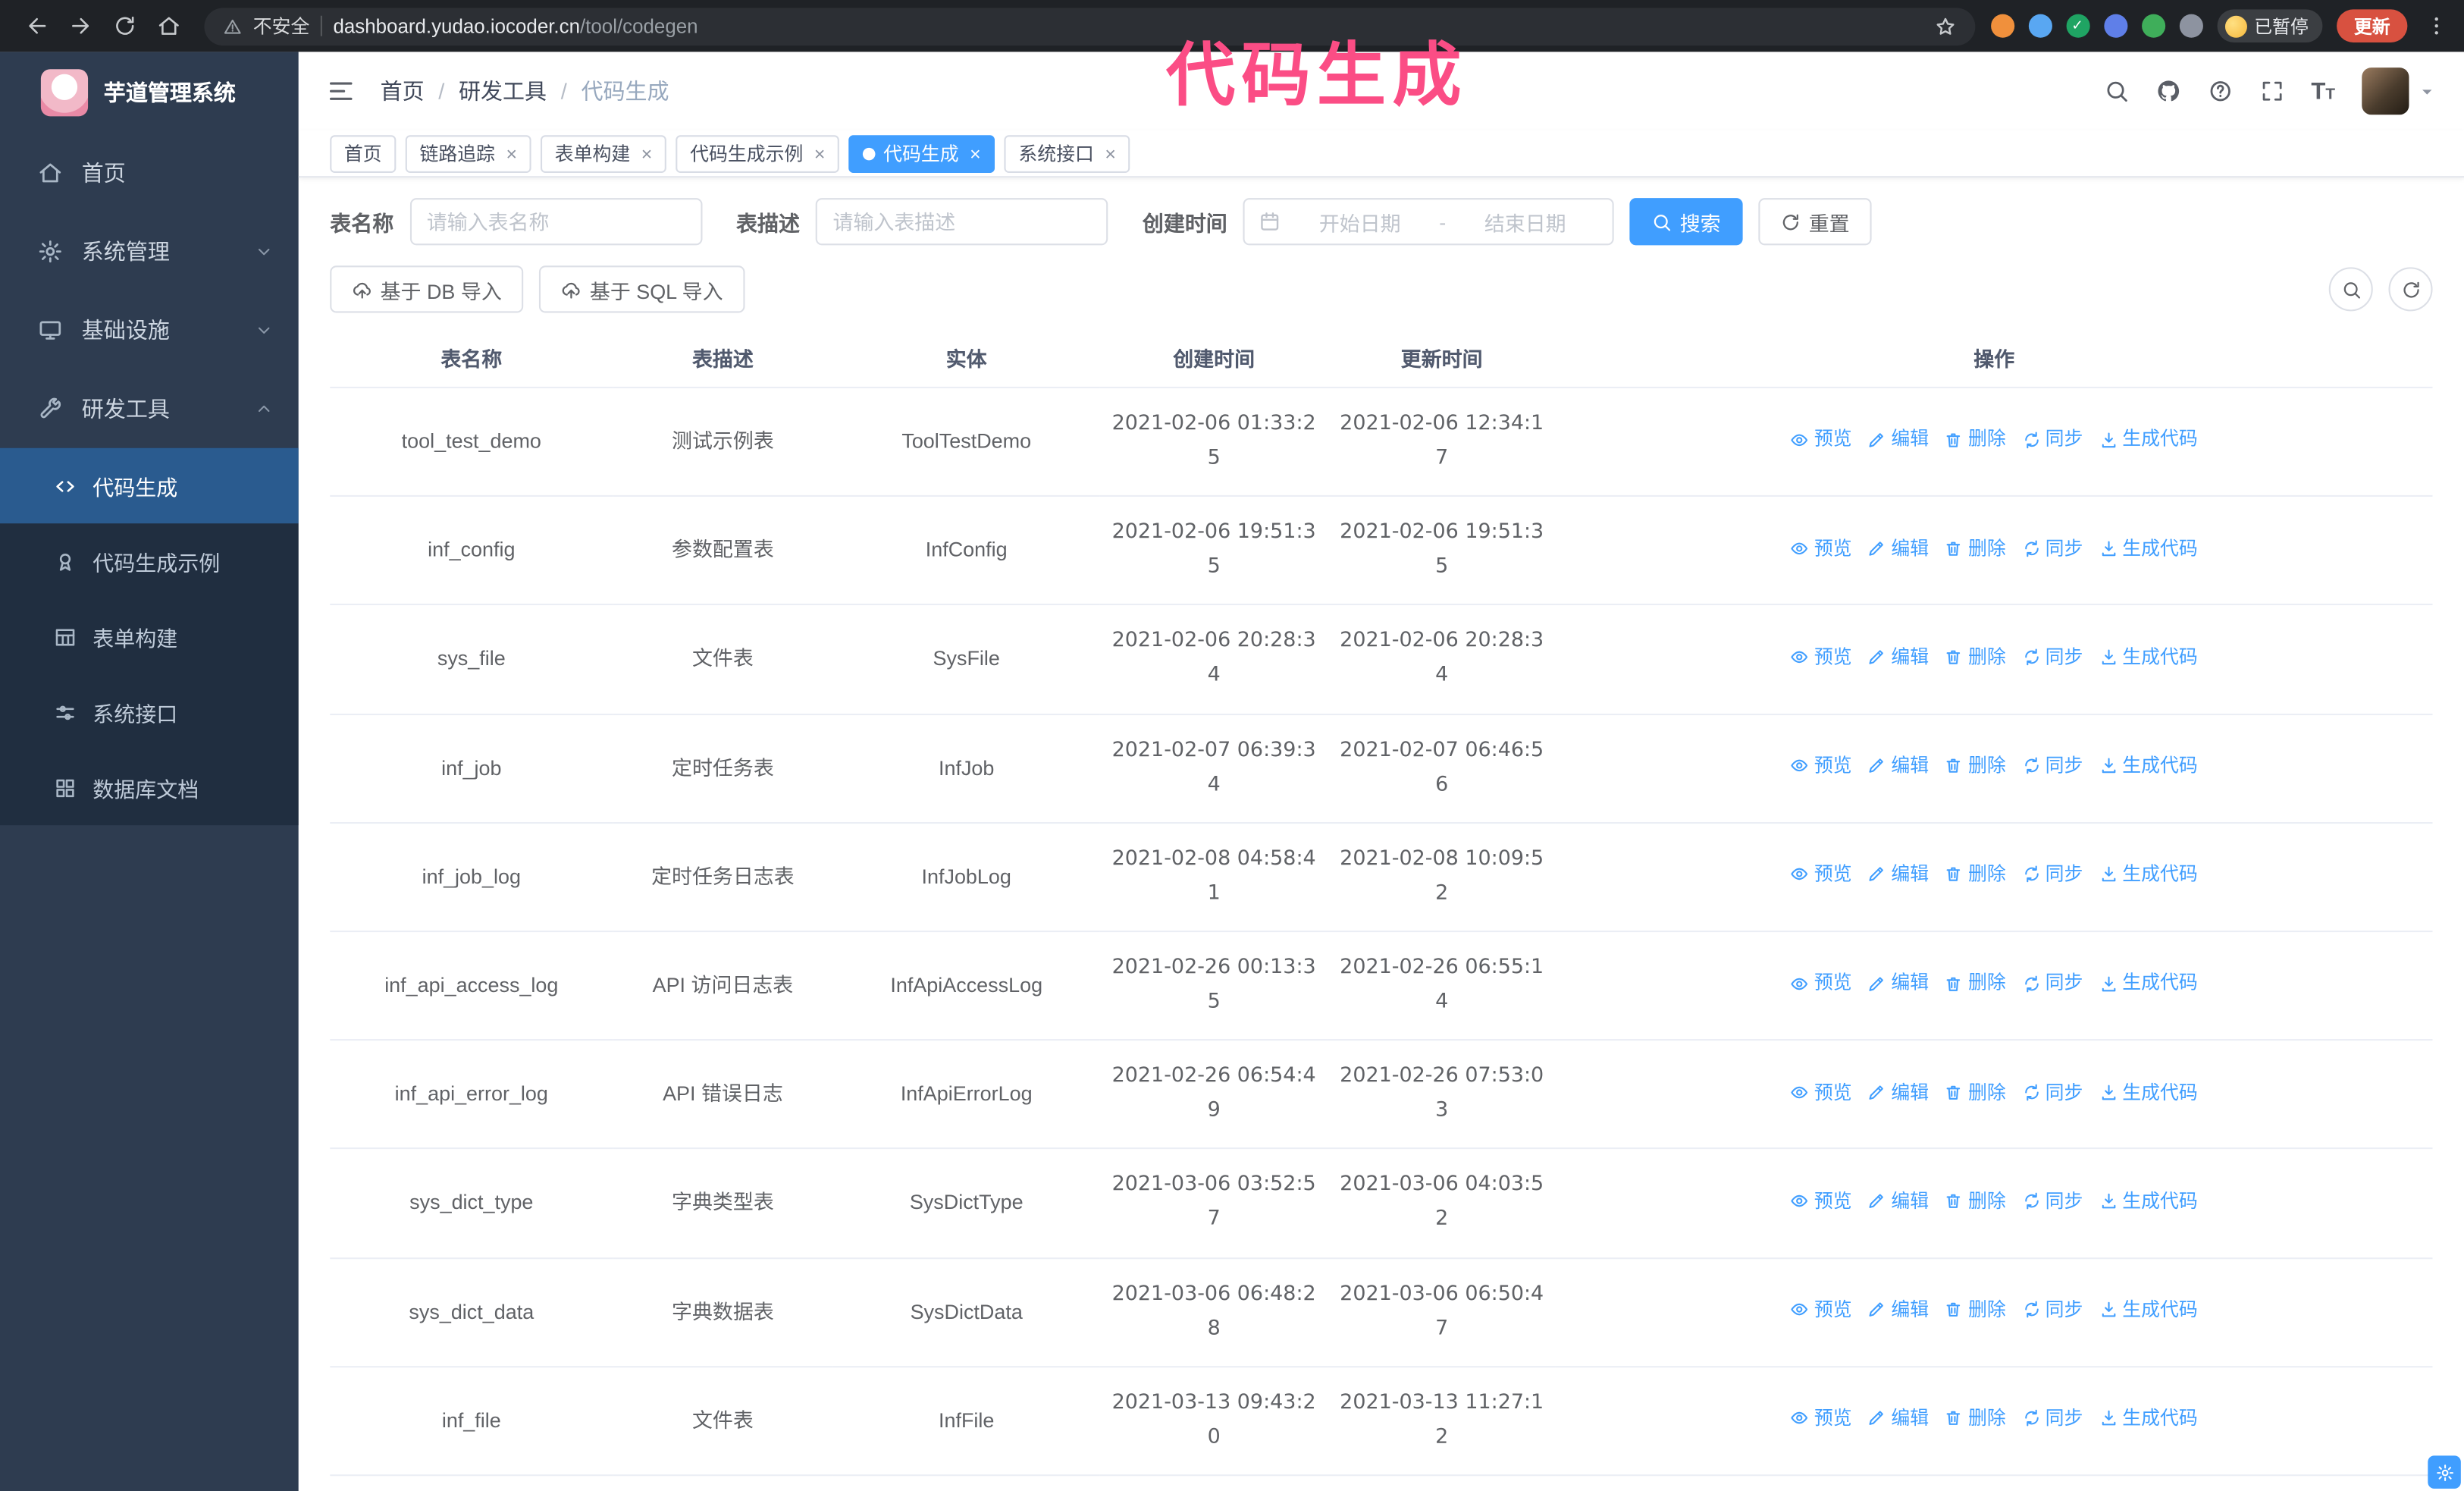 The image size is (2464, 1491). What do you see at coordinates (2323, 91) in the screenshot?
I see `font-size-icon: TT` at bounding box center [2323, 91].